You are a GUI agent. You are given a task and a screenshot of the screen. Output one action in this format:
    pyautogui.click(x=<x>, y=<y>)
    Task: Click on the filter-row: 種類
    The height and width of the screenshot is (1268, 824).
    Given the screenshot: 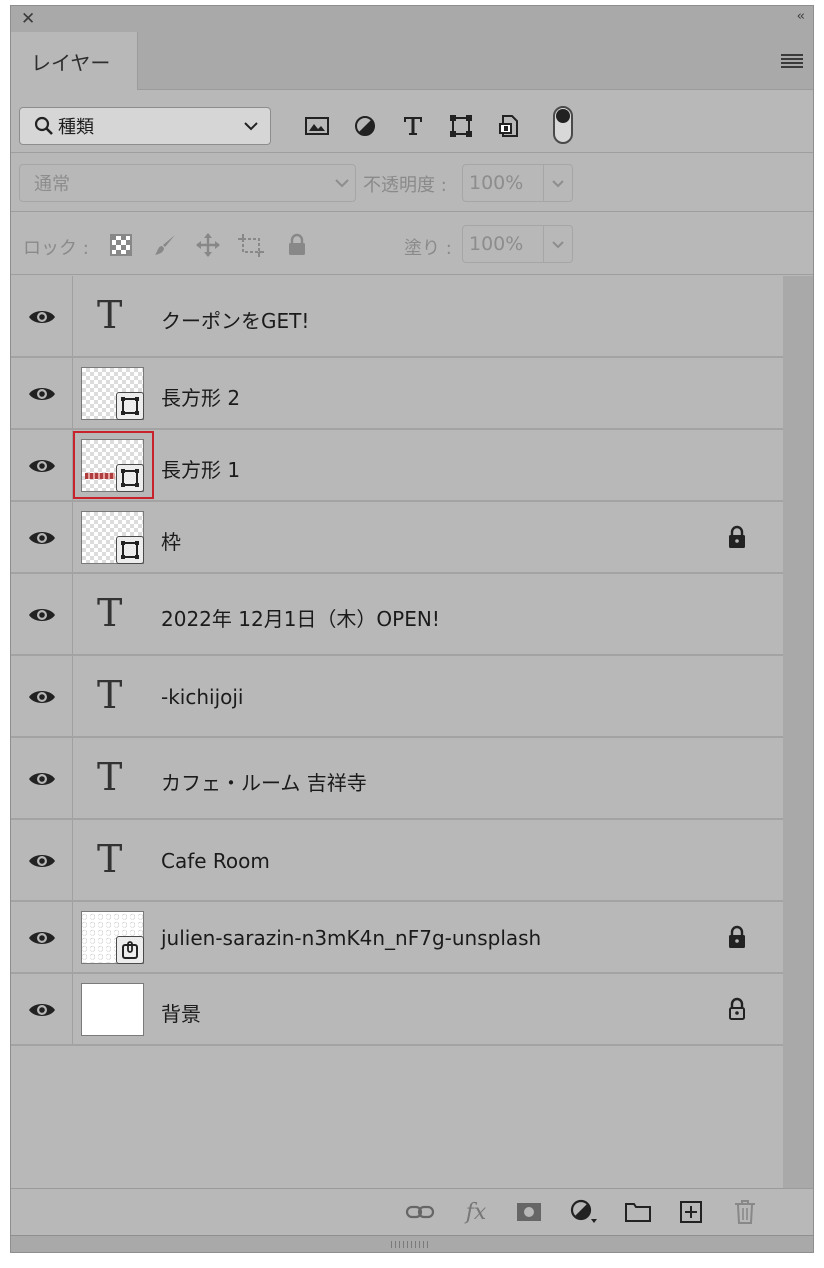 What is the action you would take?
    pyautogui.click(x=412, y=122)
    